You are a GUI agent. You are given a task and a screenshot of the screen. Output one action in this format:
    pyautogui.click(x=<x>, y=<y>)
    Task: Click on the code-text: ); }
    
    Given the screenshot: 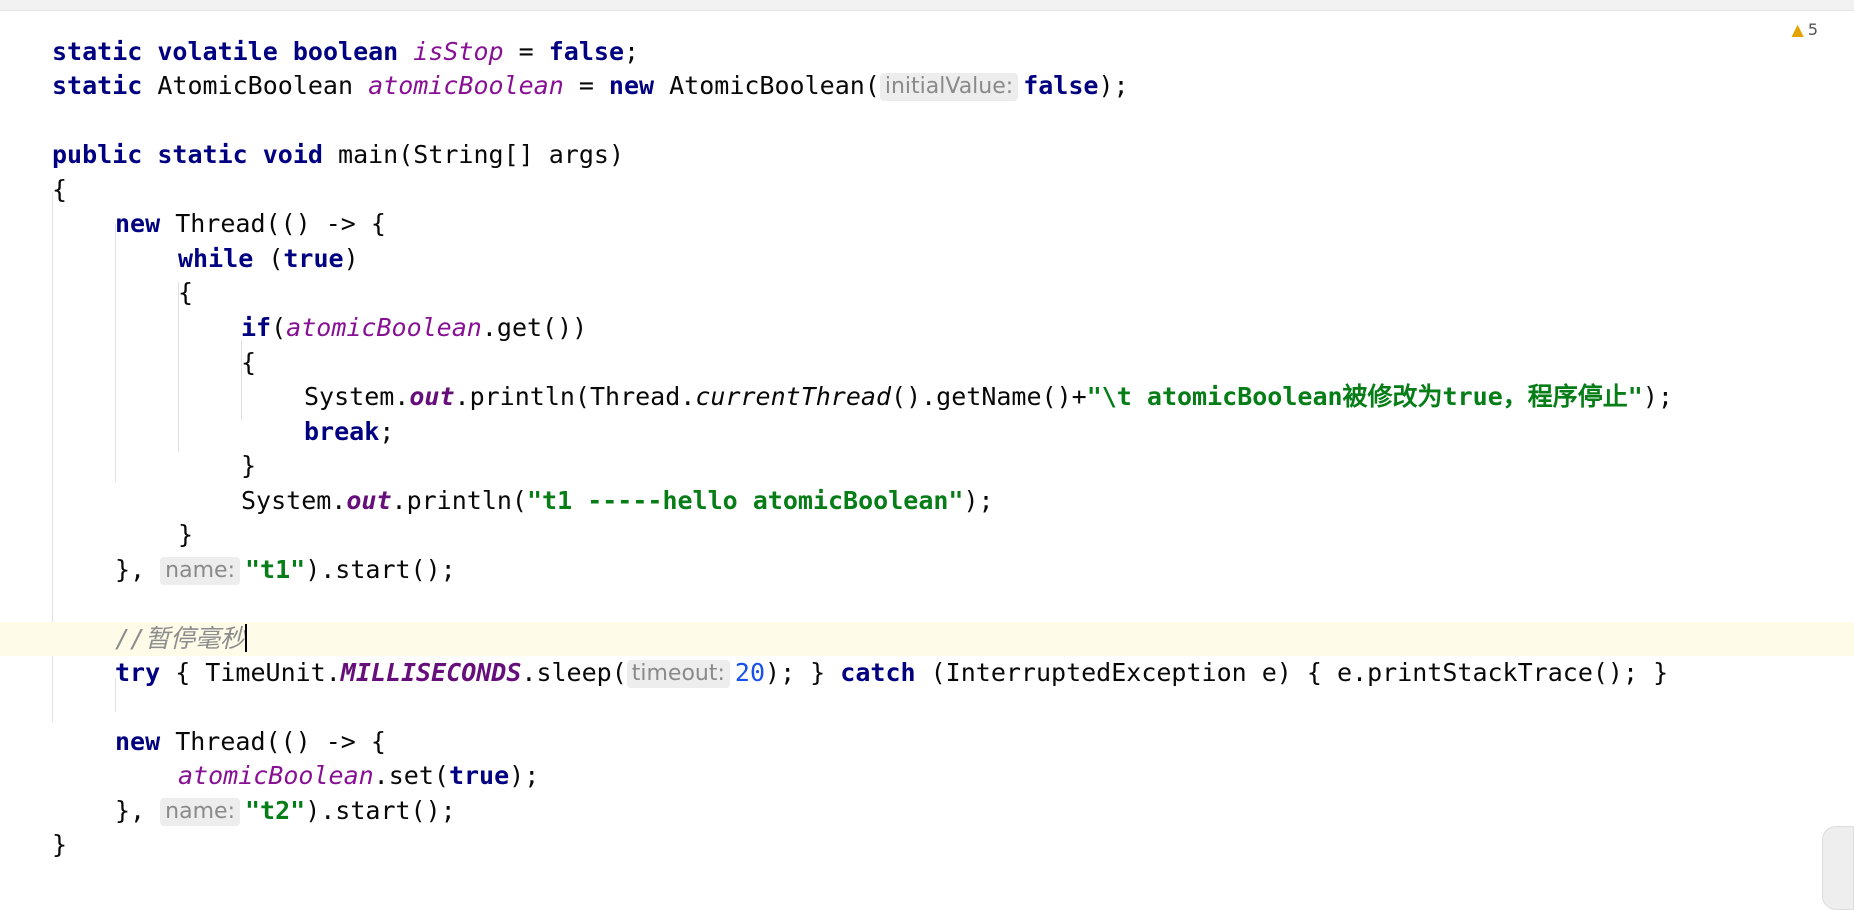 What is the action you would take?
    pyautogui.click(x=803, y=672)
    